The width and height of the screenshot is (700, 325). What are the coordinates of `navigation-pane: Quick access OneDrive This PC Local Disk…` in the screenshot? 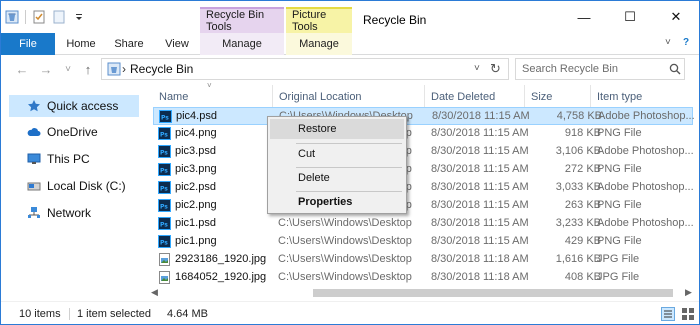 It's located at (72, 194).